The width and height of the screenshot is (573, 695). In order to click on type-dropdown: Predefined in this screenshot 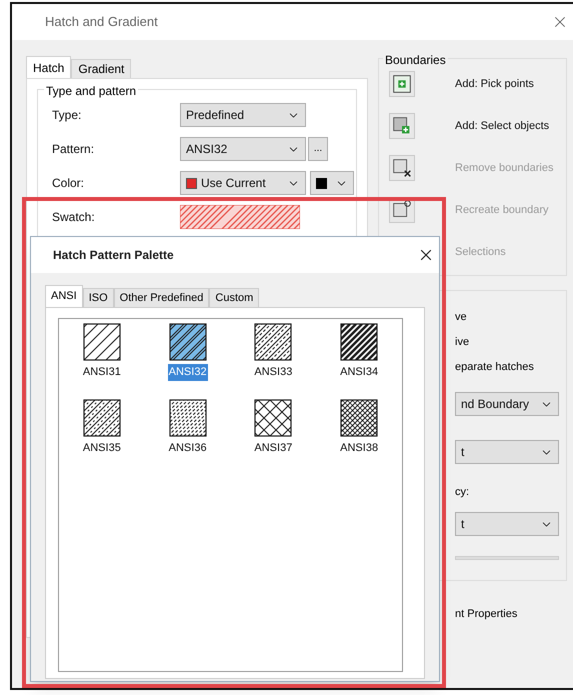, I will do `click(243, 115)`.